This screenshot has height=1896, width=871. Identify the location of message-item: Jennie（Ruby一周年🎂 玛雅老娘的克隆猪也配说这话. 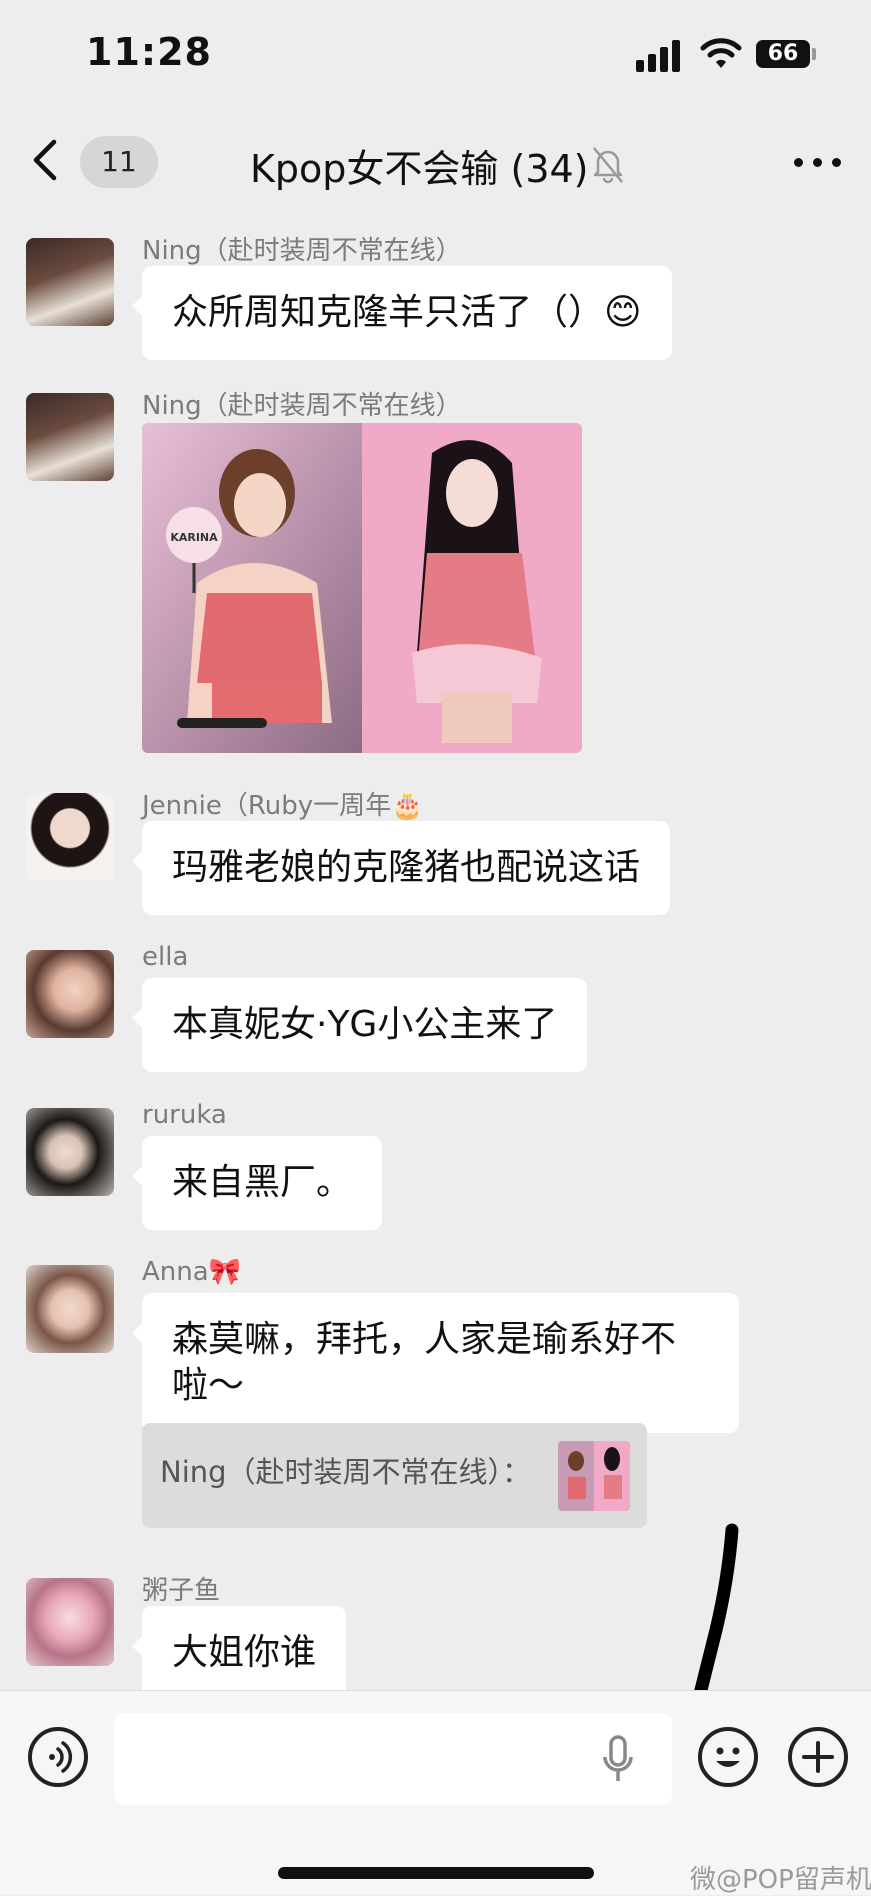
(435, 845).